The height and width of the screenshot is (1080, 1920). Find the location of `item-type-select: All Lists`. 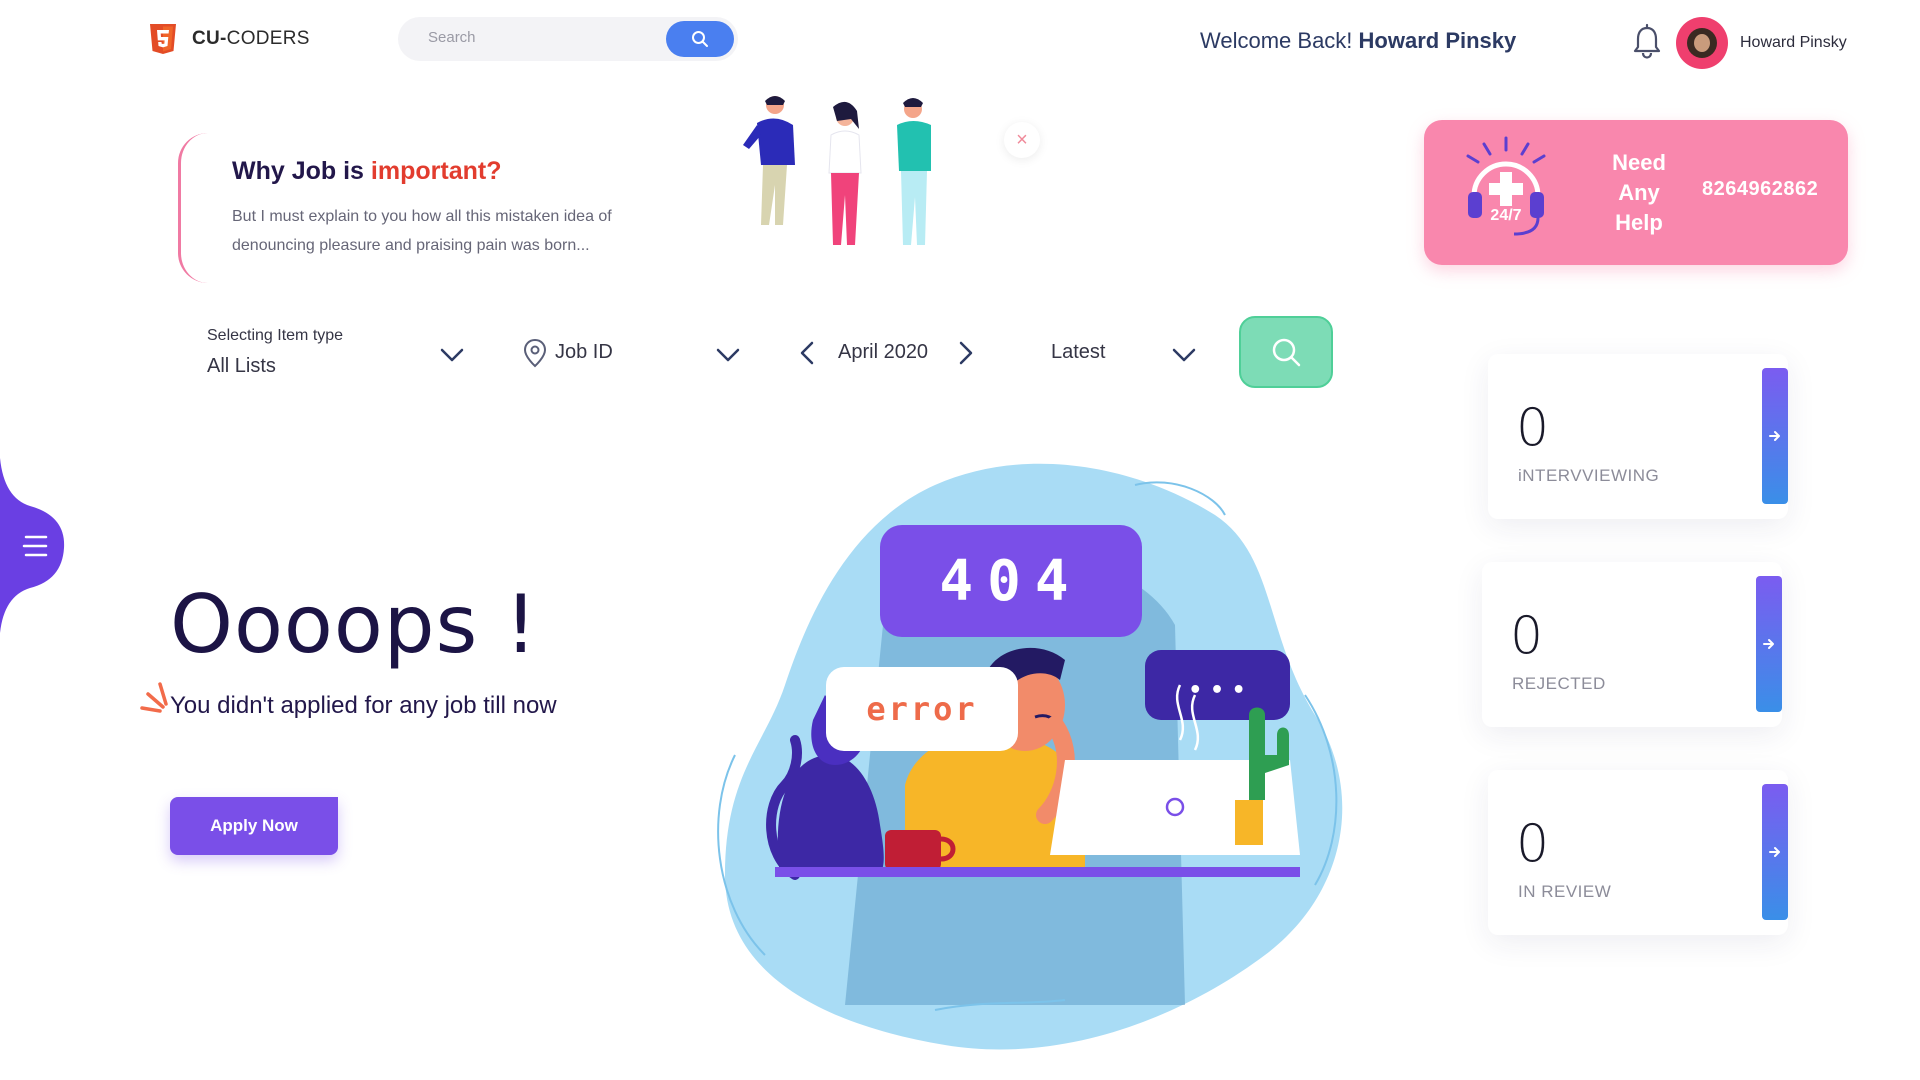

item-type-select: All Lists is located at coordinates (241, 366).